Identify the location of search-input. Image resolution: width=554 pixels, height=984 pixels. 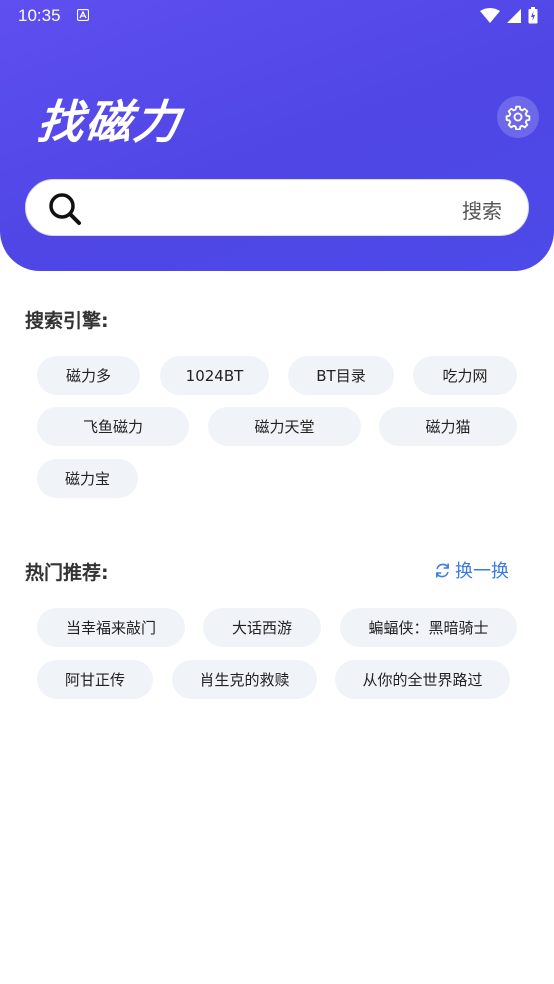
(276, 208).